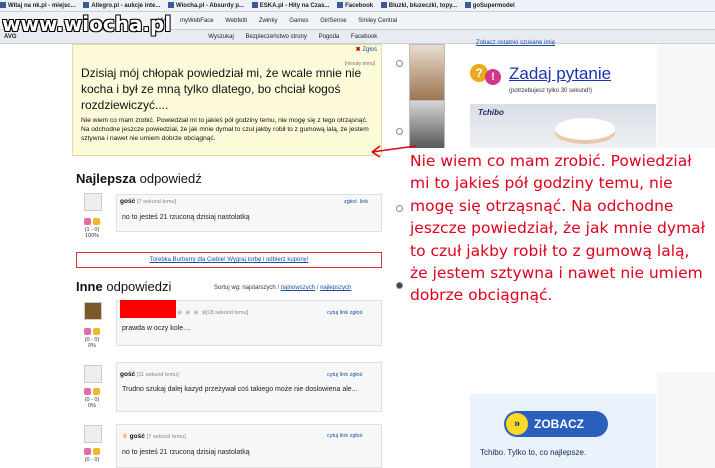 Image resolution: width=715 pixels, height=468 pixels. I want to click on site-safety-button: Bezpieczeństwo strony, so click(276, 36).